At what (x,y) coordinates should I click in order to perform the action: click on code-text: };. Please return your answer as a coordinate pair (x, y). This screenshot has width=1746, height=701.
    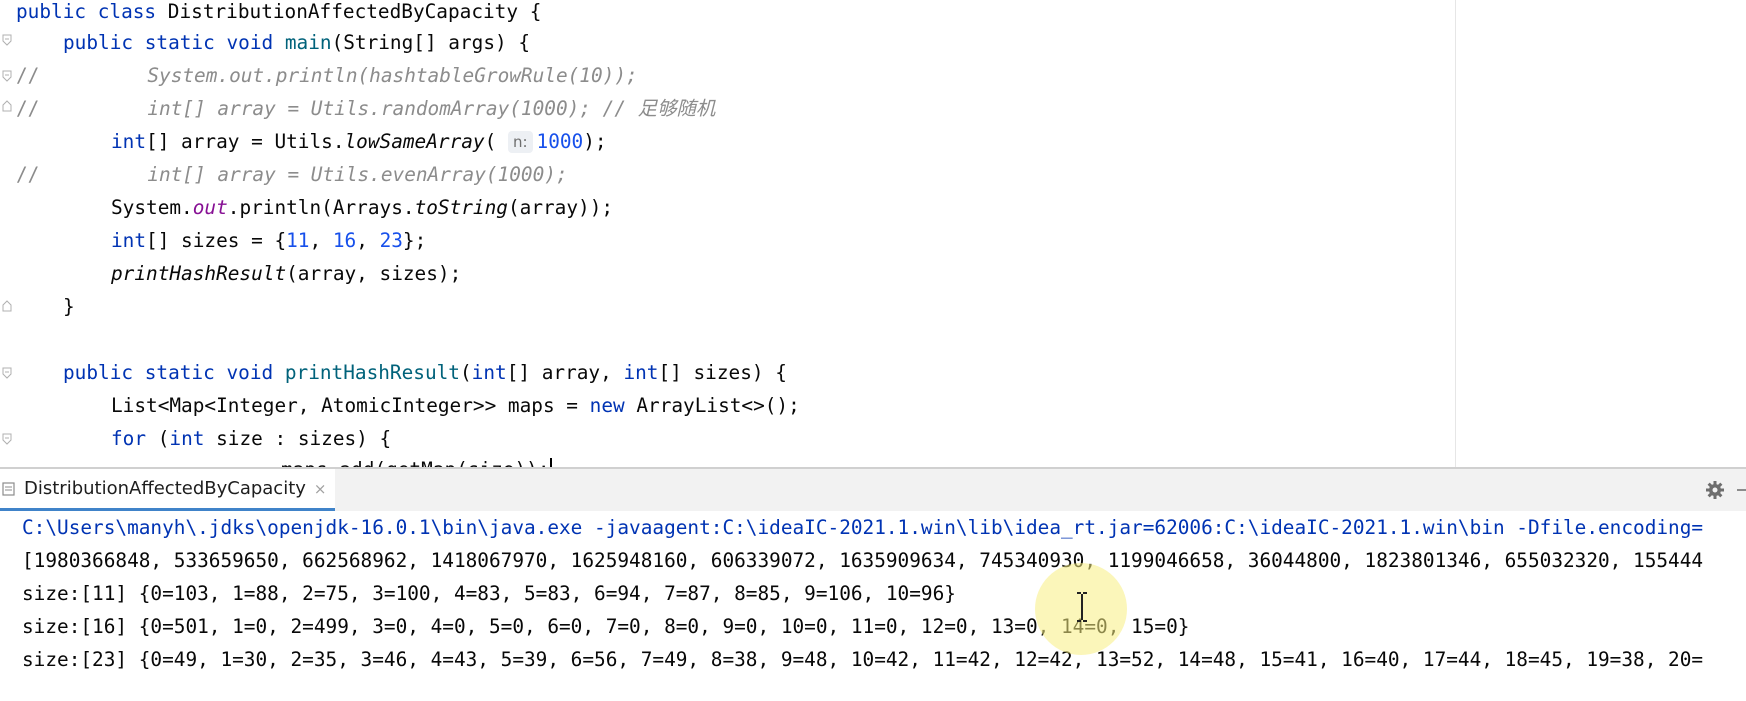
    Looking at the image, I should click on (414, 240).